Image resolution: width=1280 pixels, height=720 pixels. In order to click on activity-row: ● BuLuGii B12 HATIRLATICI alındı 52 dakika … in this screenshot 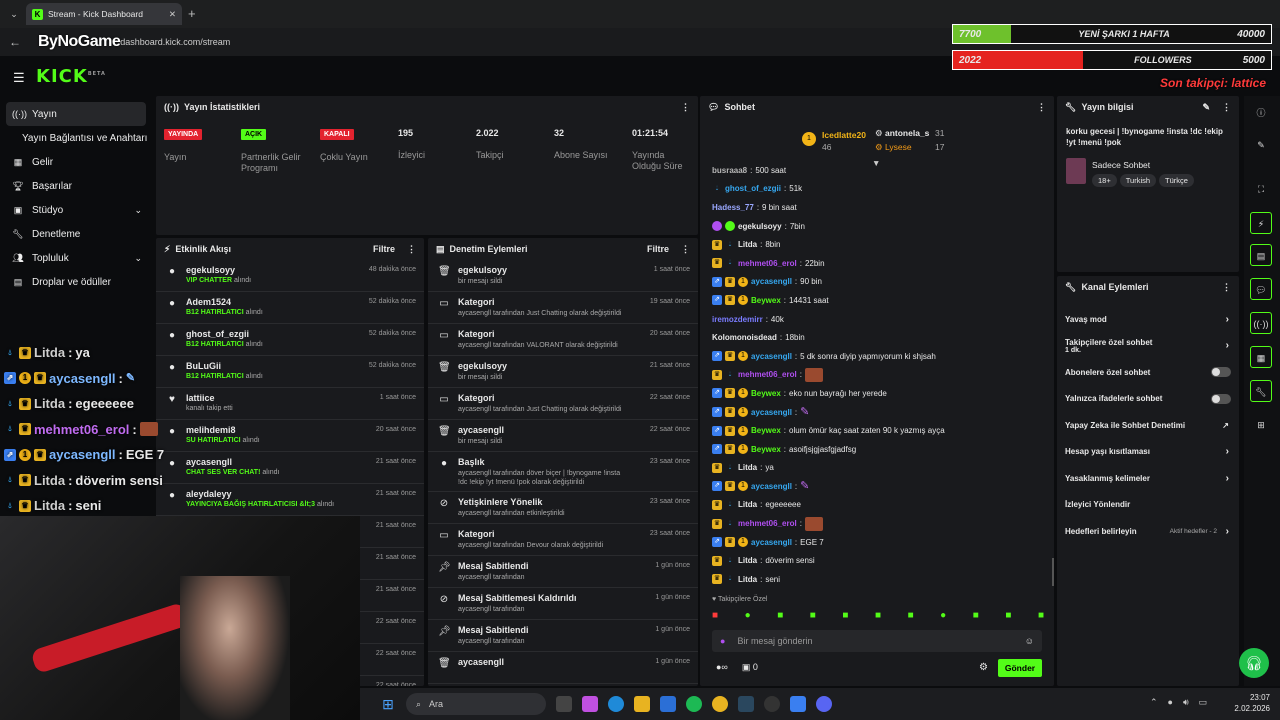, I will do `click(290, 372)`.